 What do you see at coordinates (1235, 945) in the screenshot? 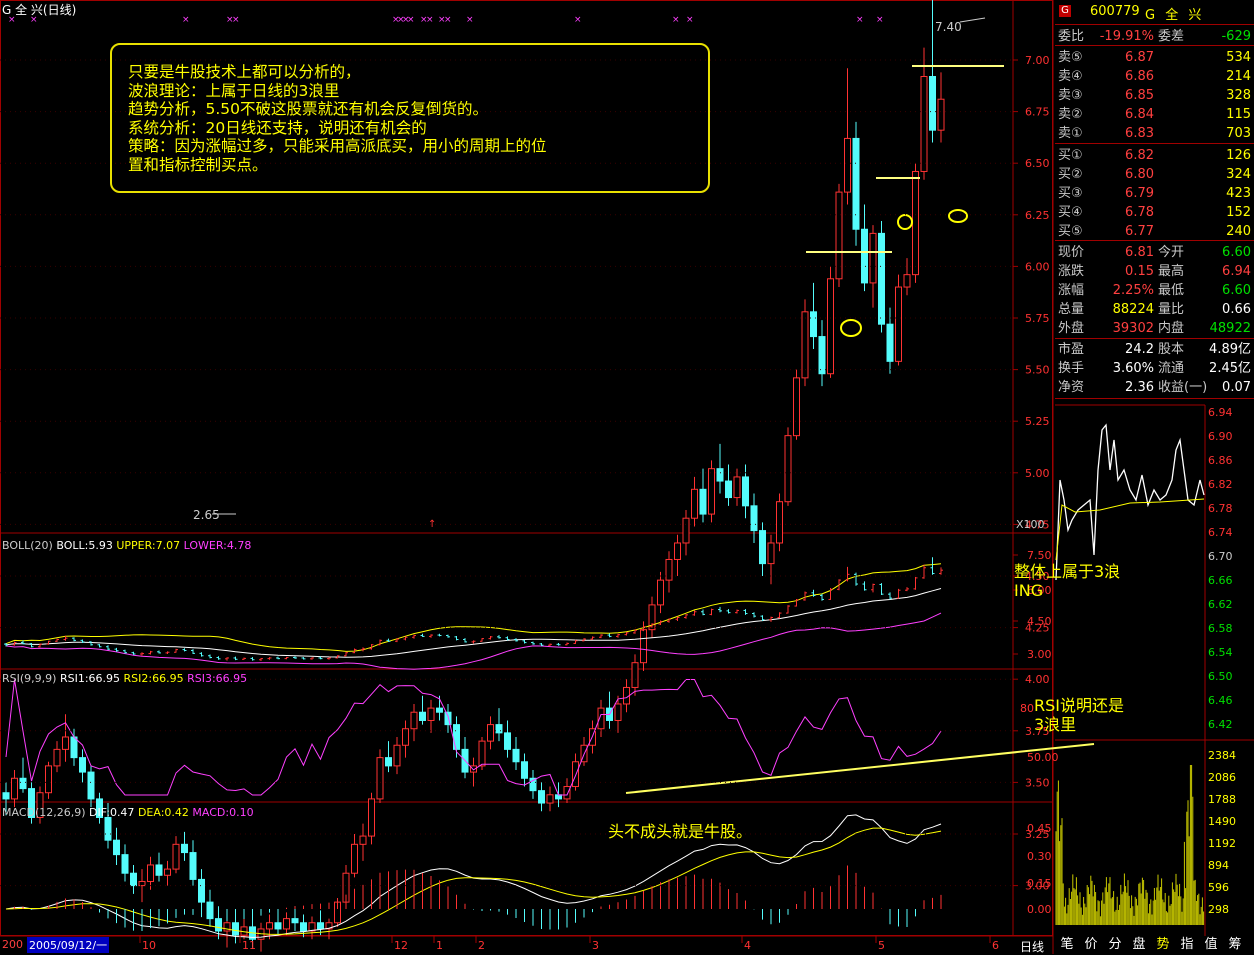
I see `panel-tab: 筹` at bounding box center [1235, 945].